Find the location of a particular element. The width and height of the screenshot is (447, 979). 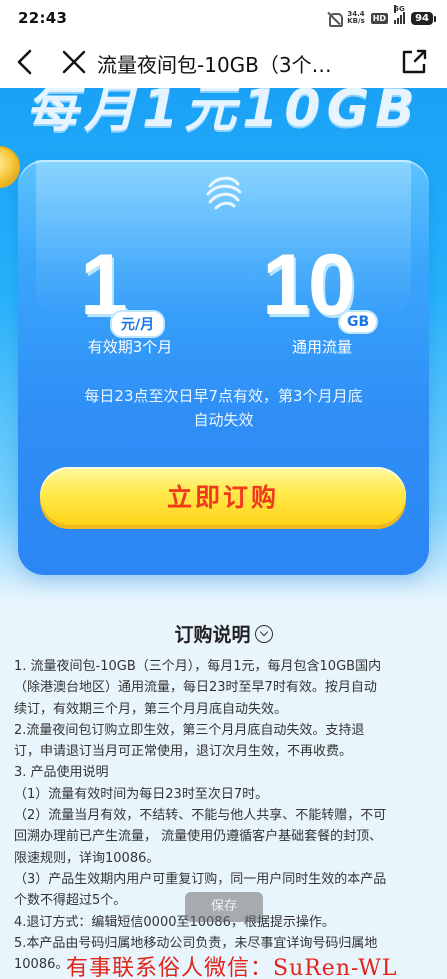

status-icons: 34.4 KB/s HD 5G 94 is located at coordinates (381, 16).